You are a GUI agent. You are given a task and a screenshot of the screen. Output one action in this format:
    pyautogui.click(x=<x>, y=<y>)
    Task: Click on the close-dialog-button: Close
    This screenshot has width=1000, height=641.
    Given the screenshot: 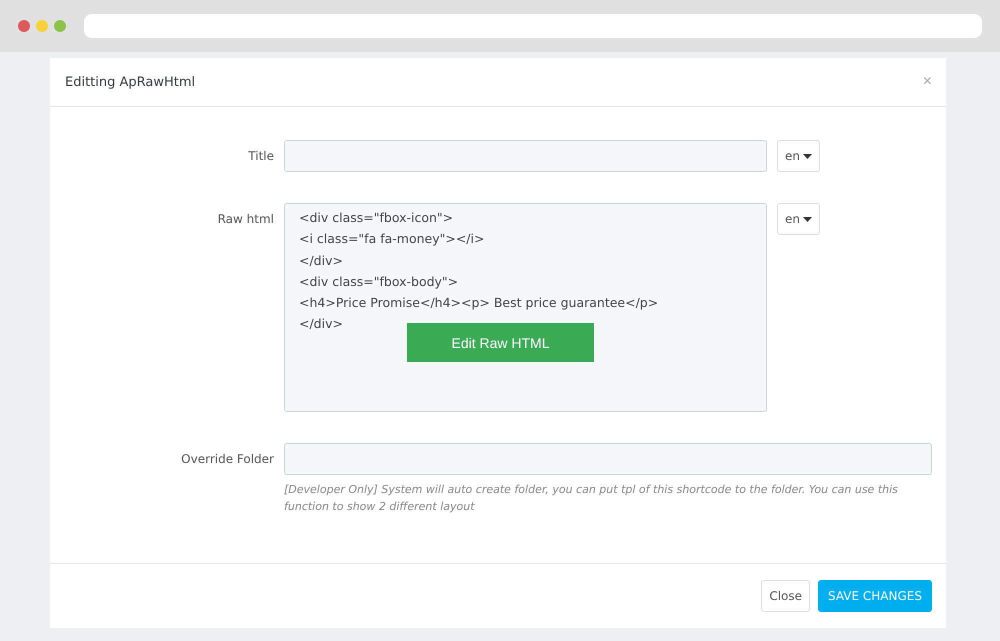 What is the action you would take?
    pyautogui.click(x=785, y=596)
    